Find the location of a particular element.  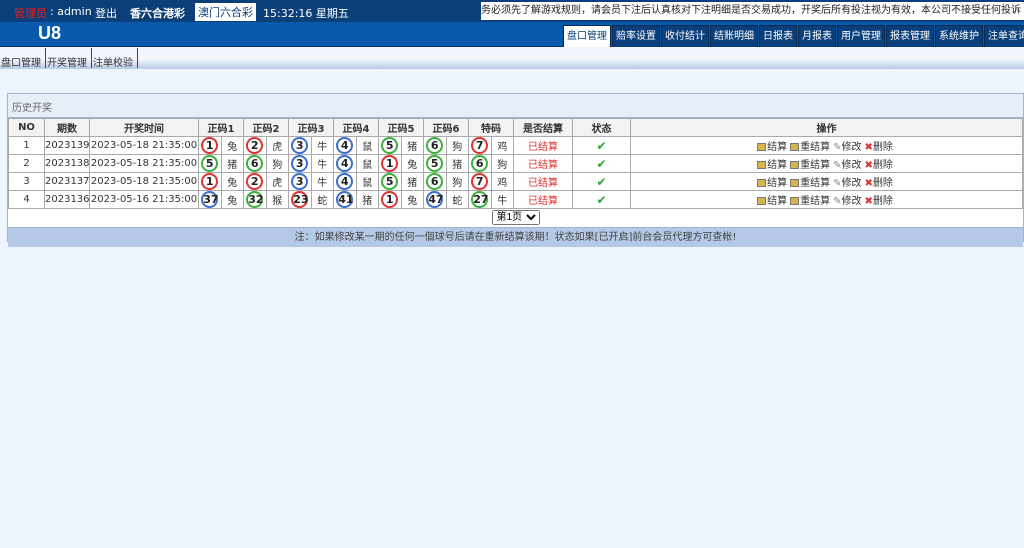

number-ball: 3 is located at coordinates (300, 163).